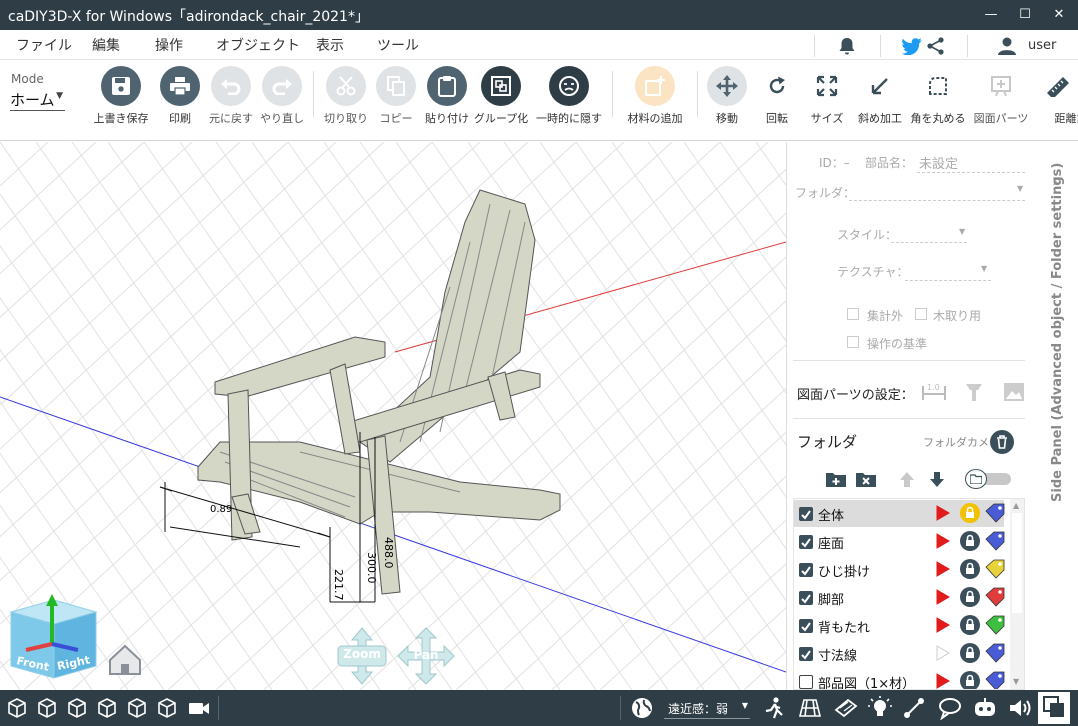 The image size is (1078, 726). I want to click on maximize-button: ☐, so click(1025, 15).